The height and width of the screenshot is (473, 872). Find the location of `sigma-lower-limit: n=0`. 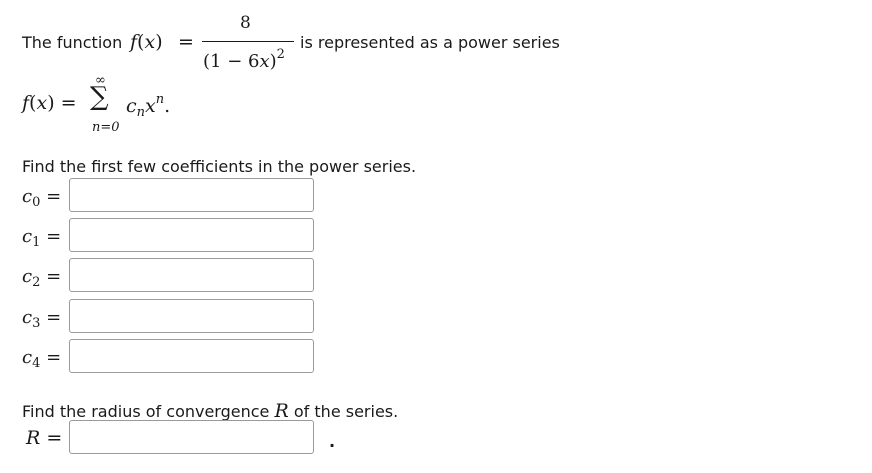

sigma-lower-limit: n=0 is located at coordinates (106, 127).